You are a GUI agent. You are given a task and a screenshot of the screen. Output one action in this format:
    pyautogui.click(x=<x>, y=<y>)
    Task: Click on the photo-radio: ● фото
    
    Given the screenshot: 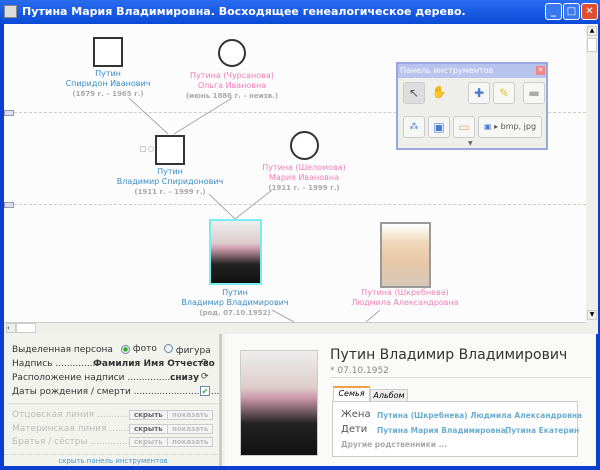 What is the action you would take?
    pyautogui.click(x=139, y=349)
    